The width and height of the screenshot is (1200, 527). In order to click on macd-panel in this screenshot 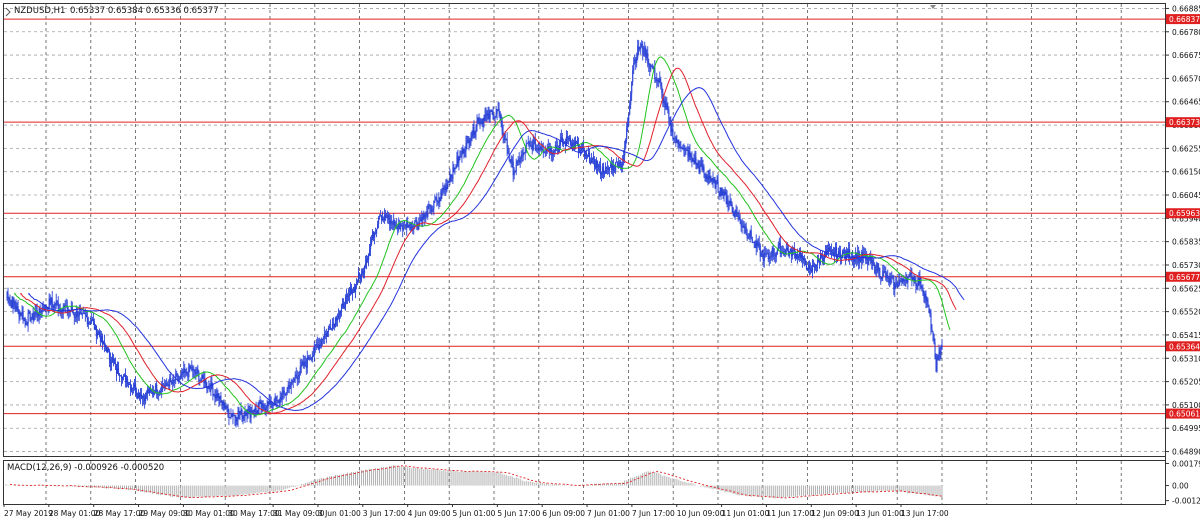, I will do `click(584, 482)`.